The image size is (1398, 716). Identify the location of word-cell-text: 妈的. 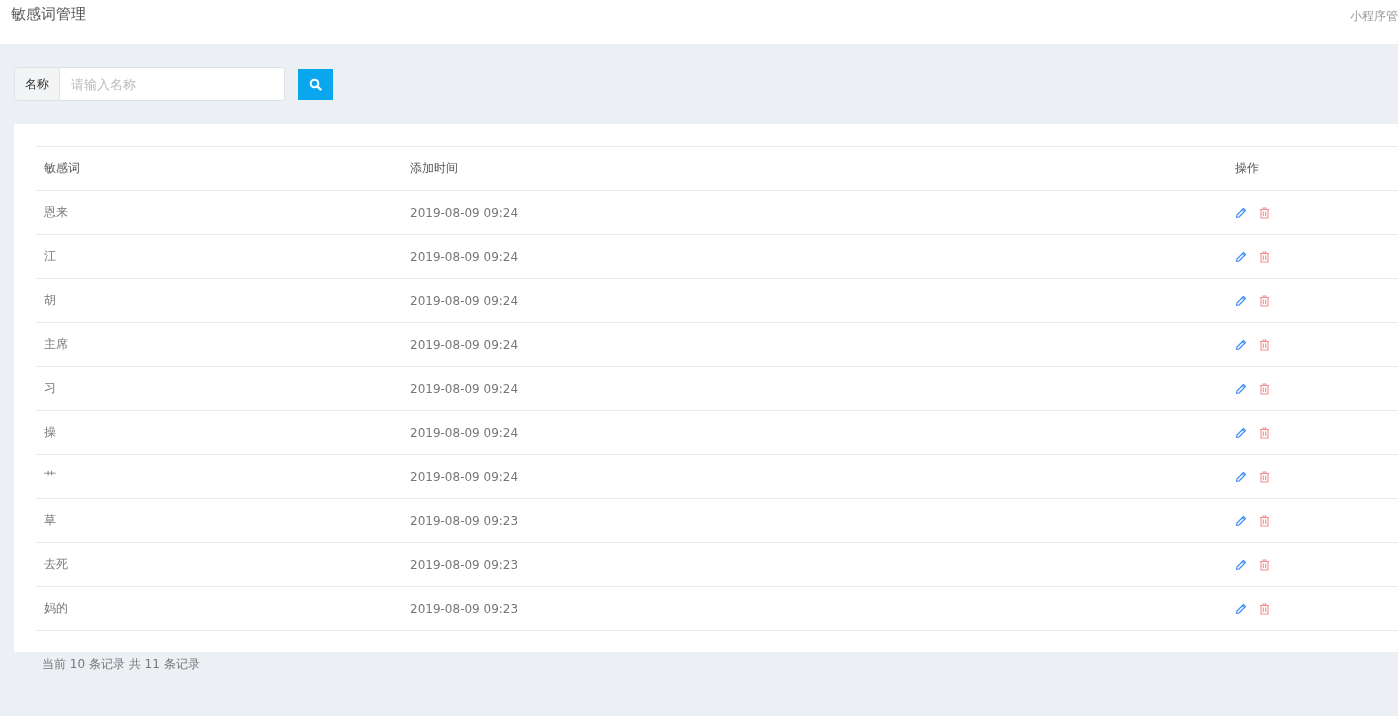
(56, 608).